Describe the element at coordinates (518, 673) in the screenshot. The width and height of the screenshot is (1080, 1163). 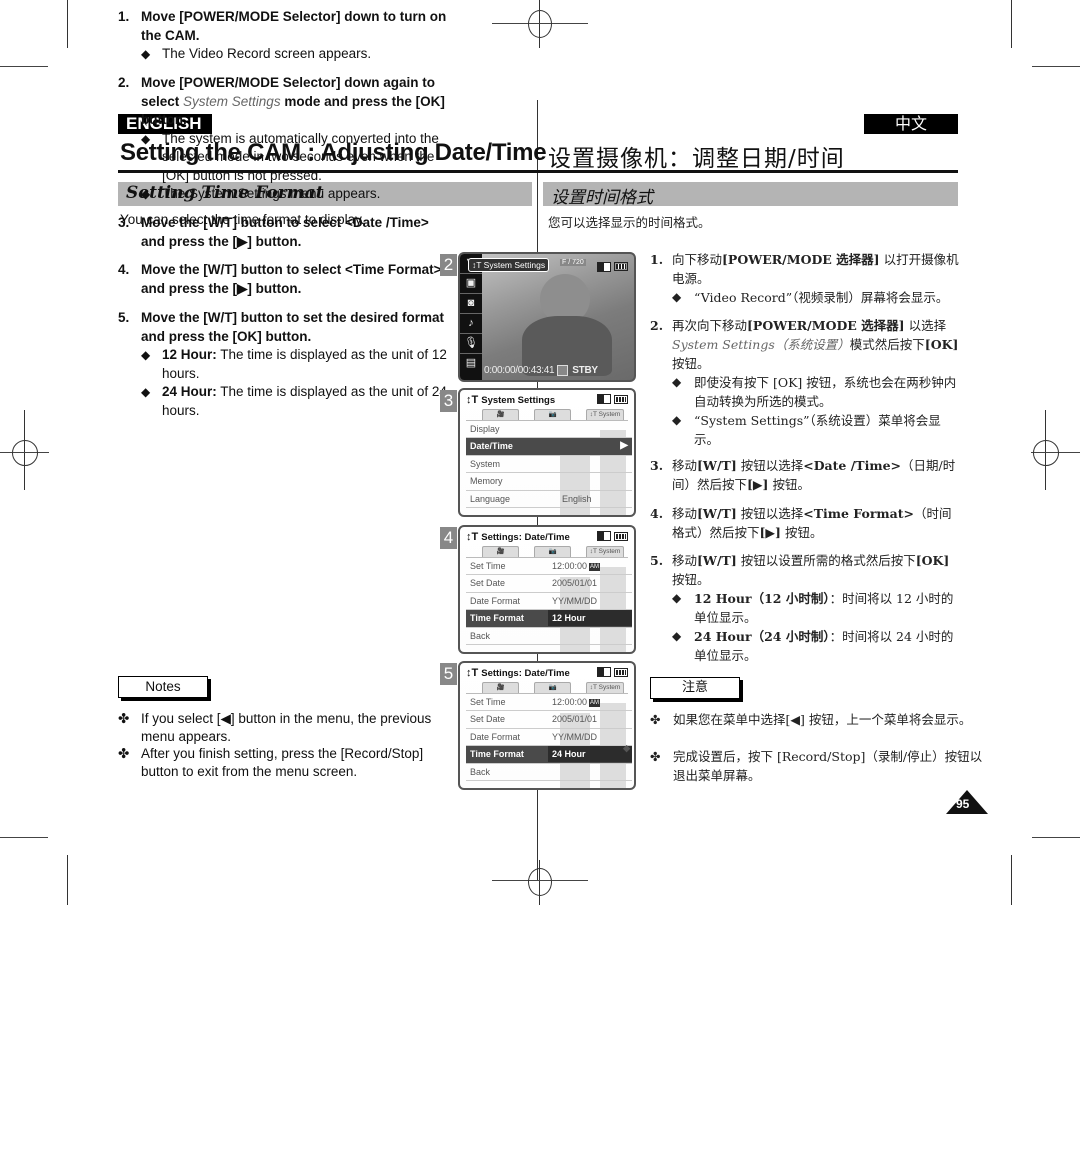
I see `menu-title: ↕T Settings: Date/Time` at that location.